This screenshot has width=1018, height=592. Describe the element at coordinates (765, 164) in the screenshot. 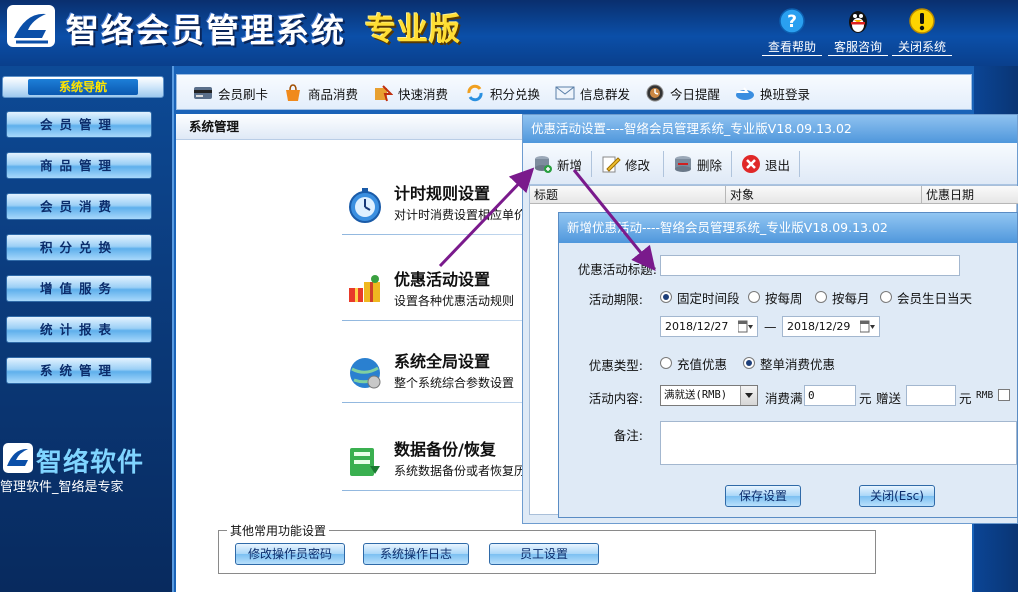

I see `promo-exit-button: 退出` at that location.